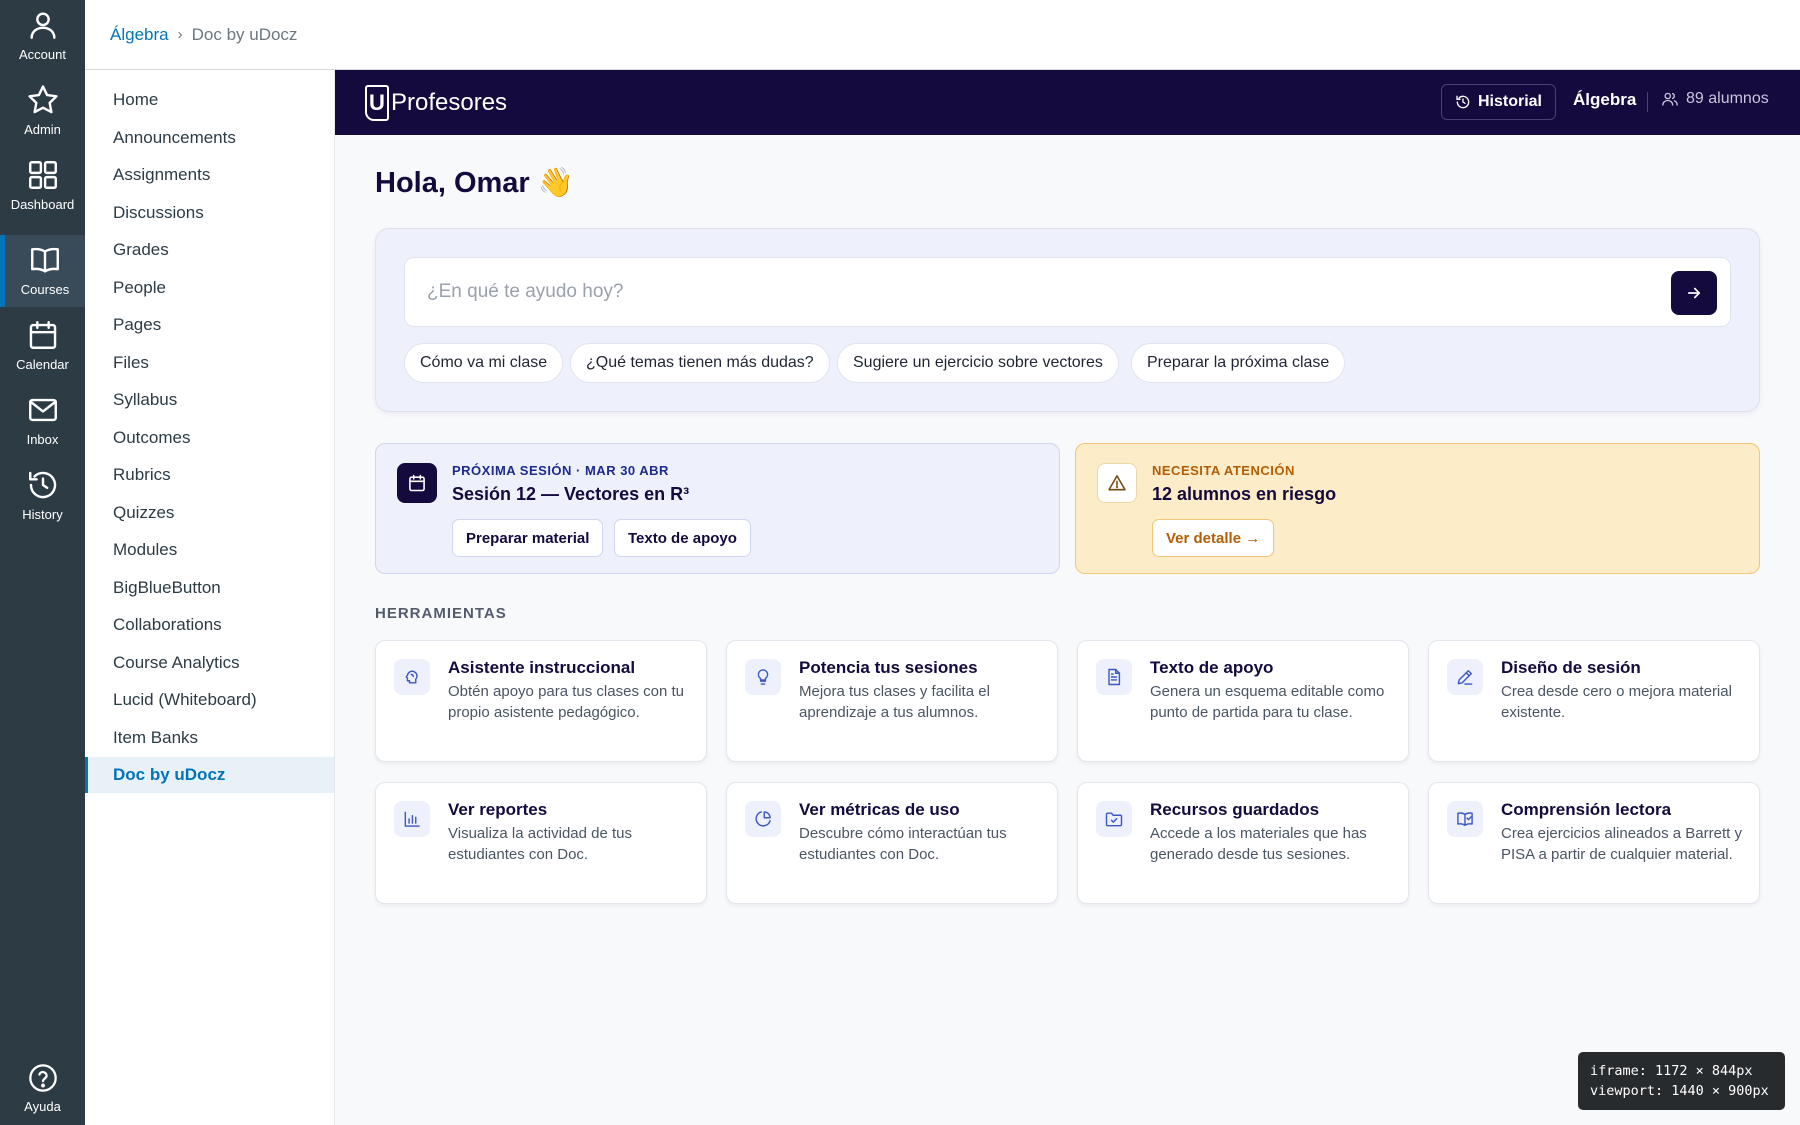  Describe the element at coordinates (209, 738) in the screenshot. I see `course-nav-item-banks: Item Banks` at that location.